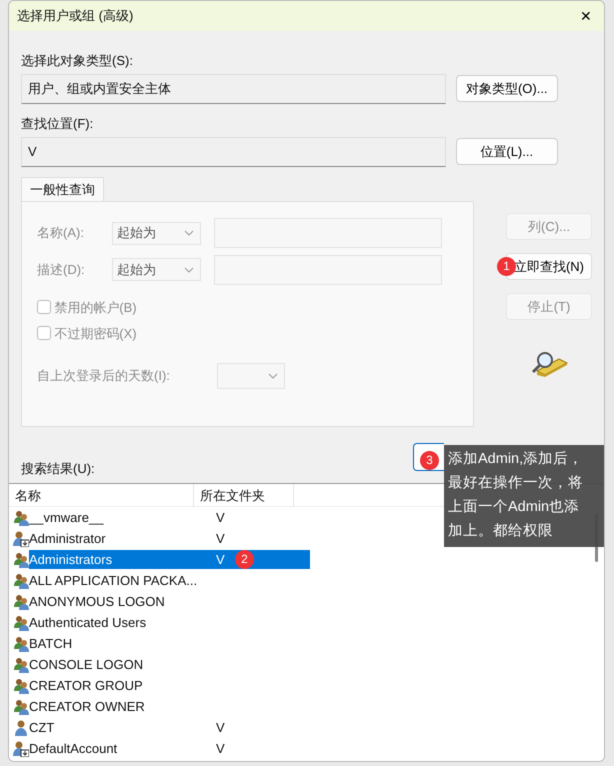 Image resolution: width=614 pixels, height=766 pixels. I want to click on list-item: DefaultAccount, so click(119, 748).